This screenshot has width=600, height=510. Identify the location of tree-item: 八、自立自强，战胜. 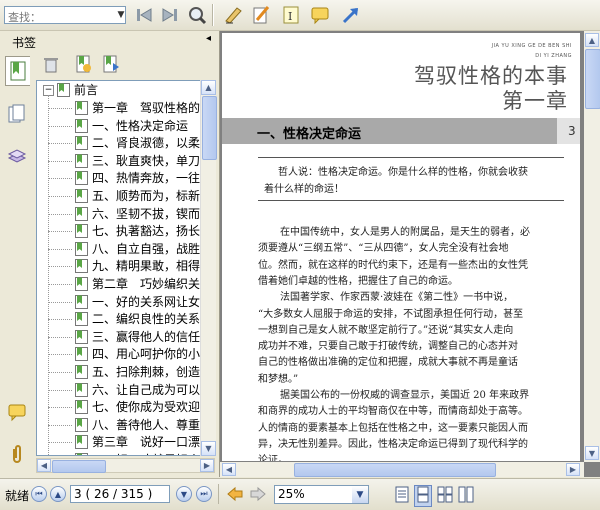
(119, 249).